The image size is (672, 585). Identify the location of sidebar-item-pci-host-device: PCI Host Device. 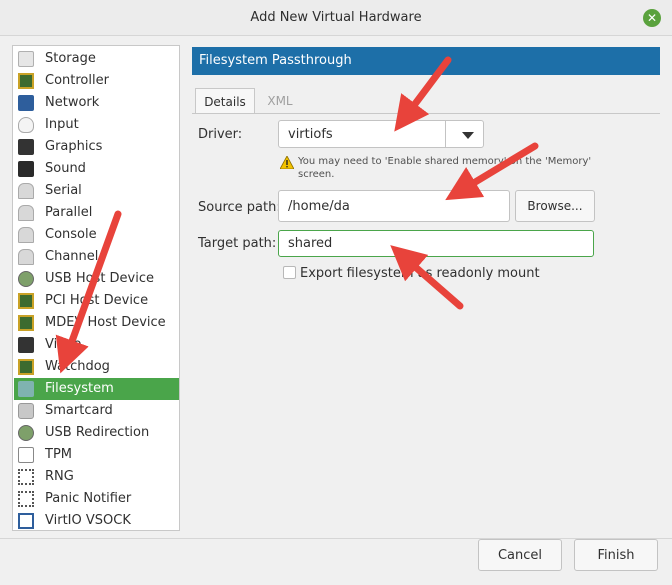
(96, 301).